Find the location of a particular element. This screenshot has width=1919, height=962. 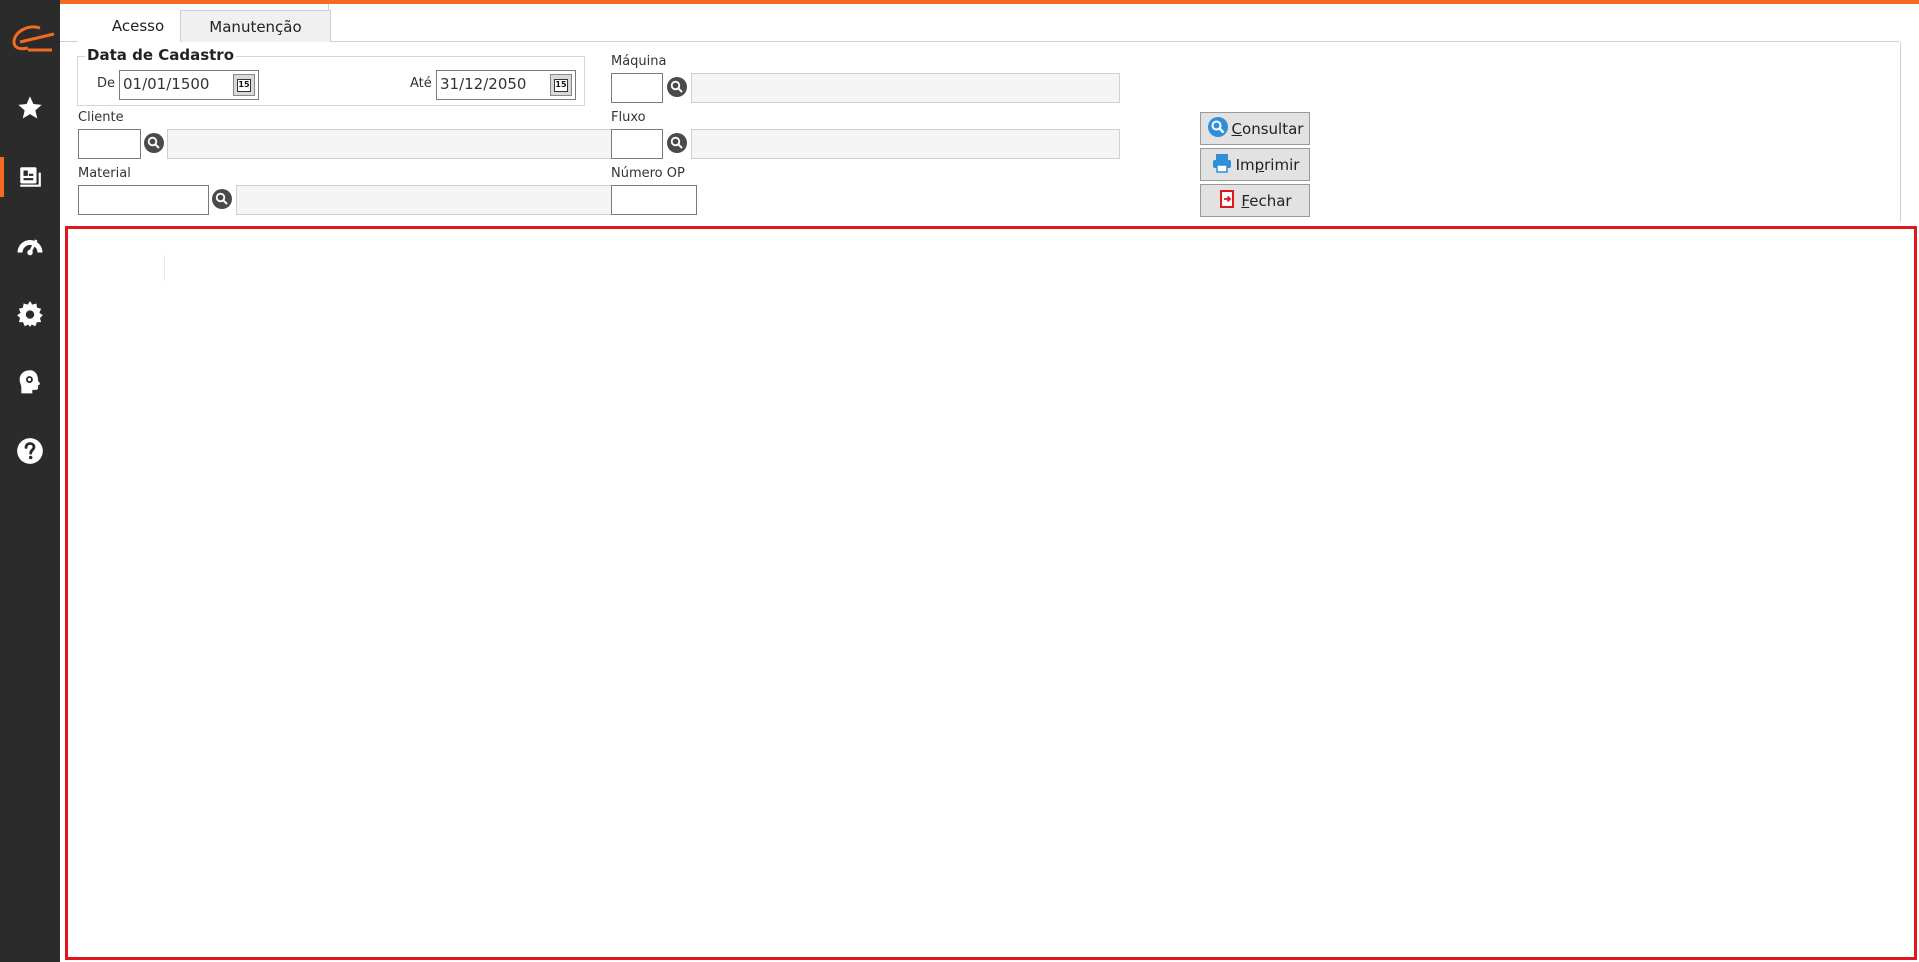

help-icon is located at coordinates (30, 451).